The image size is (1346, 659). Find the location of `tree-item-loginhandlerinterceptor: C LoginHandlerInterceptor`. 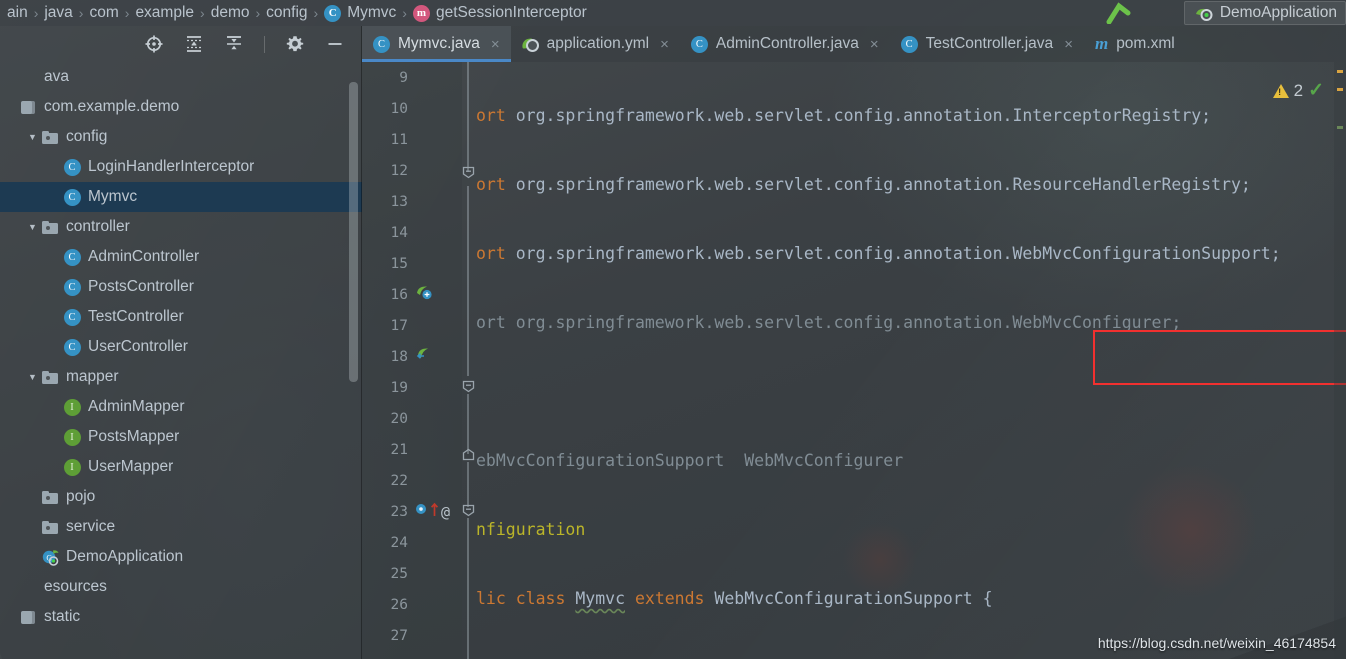

tree-item-loginhandlerinterceptor: C LoginHandlerInterceptor is located at coordinates (181, 167).